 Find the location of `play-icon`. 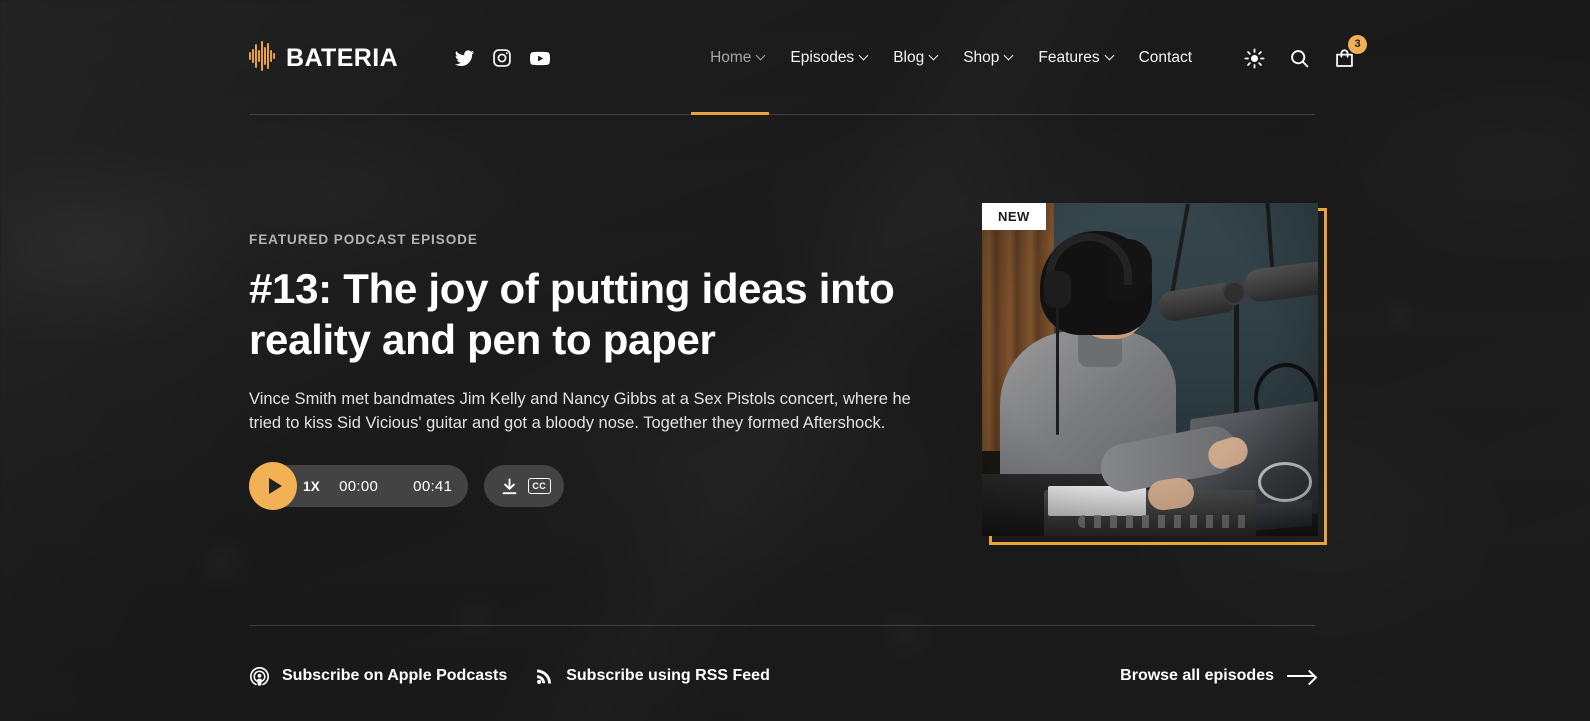

play-icon is located at coordinates (275, 486).